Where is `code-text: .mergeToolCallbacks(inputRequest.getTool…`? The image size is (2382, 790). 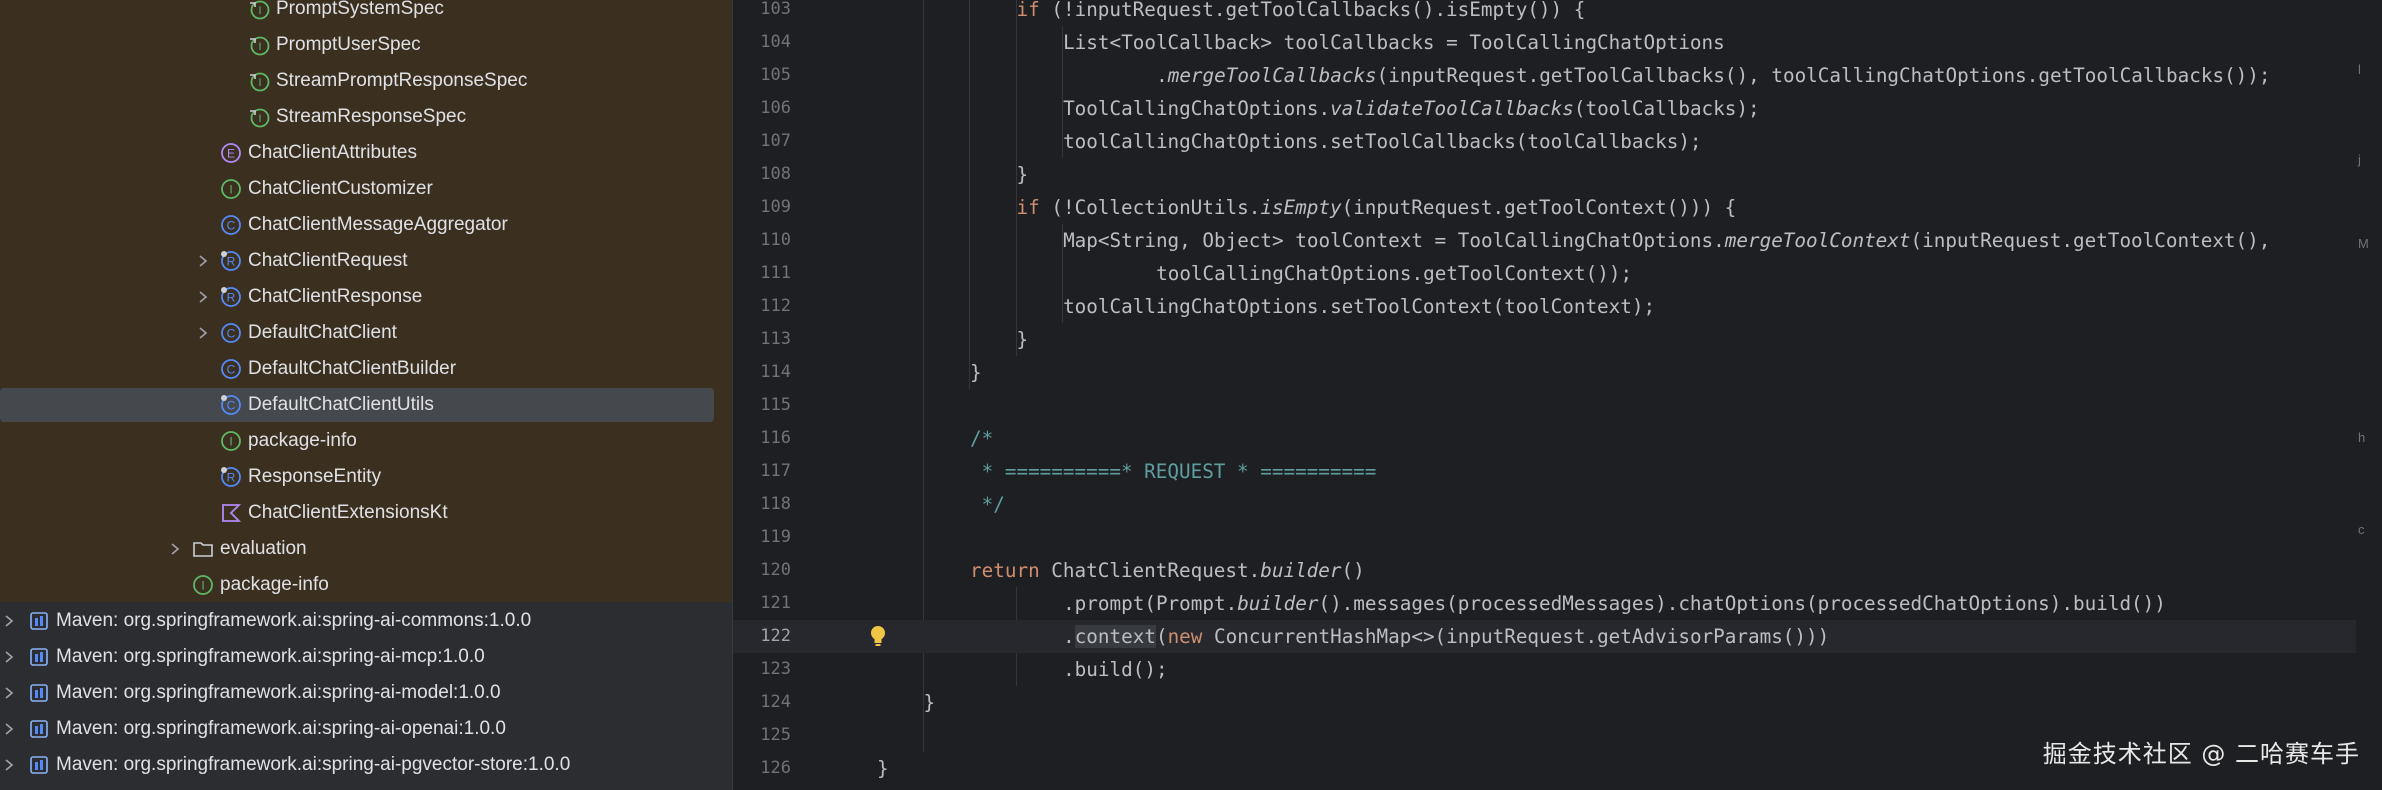
code-text: .mergeToolCallbacks(inputRequest.getTool… is located at coordinates (1713, 75).